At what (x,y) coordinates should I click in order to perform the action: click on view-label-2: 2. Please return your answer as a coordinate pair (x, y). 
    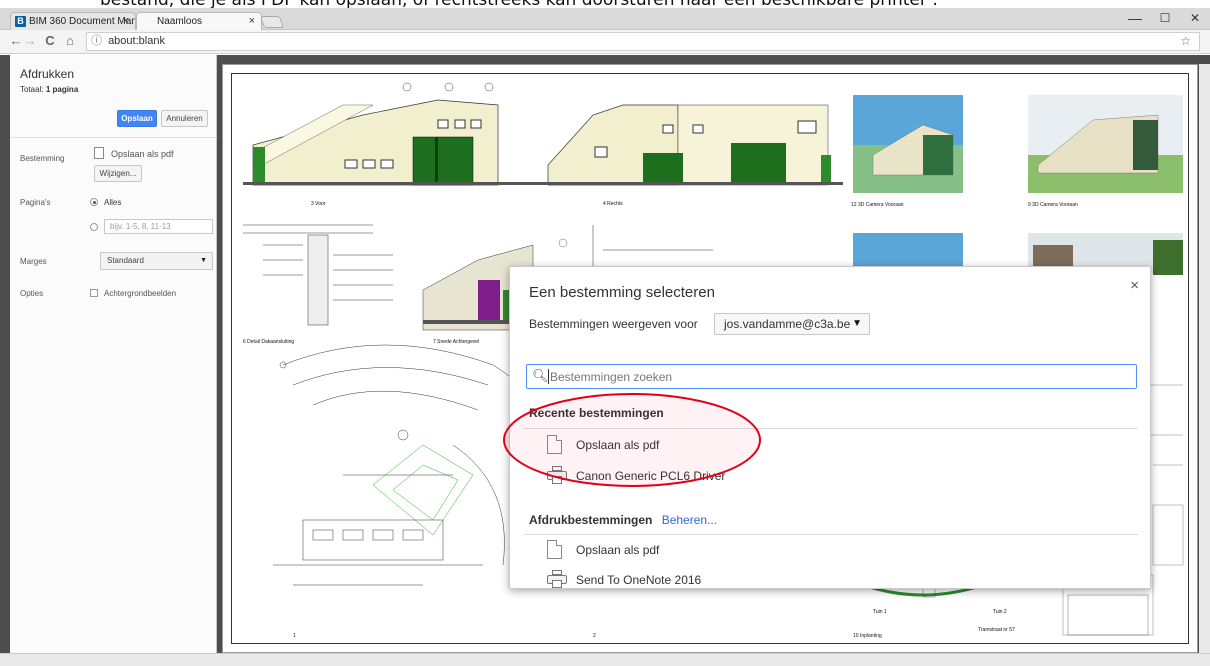
    Looking at the image, I should click on (594, 636).